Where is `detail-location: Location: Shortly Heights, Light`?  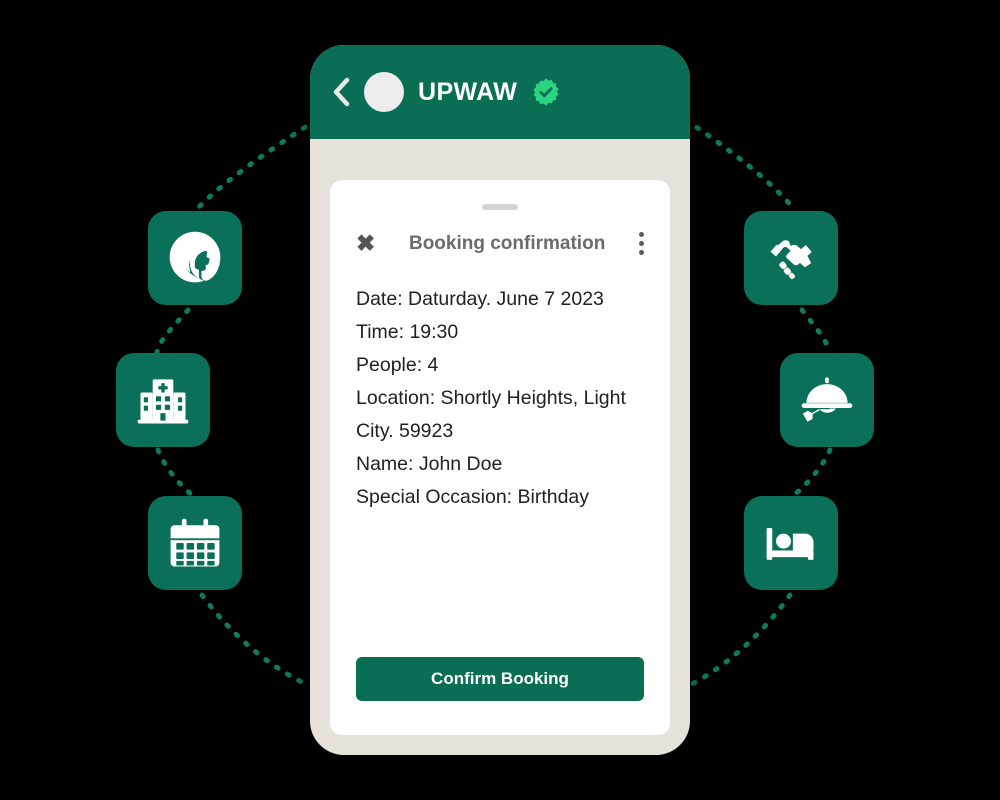
detail-location: Location: Shortly Heights, Light is located at coordinates (491, 398).